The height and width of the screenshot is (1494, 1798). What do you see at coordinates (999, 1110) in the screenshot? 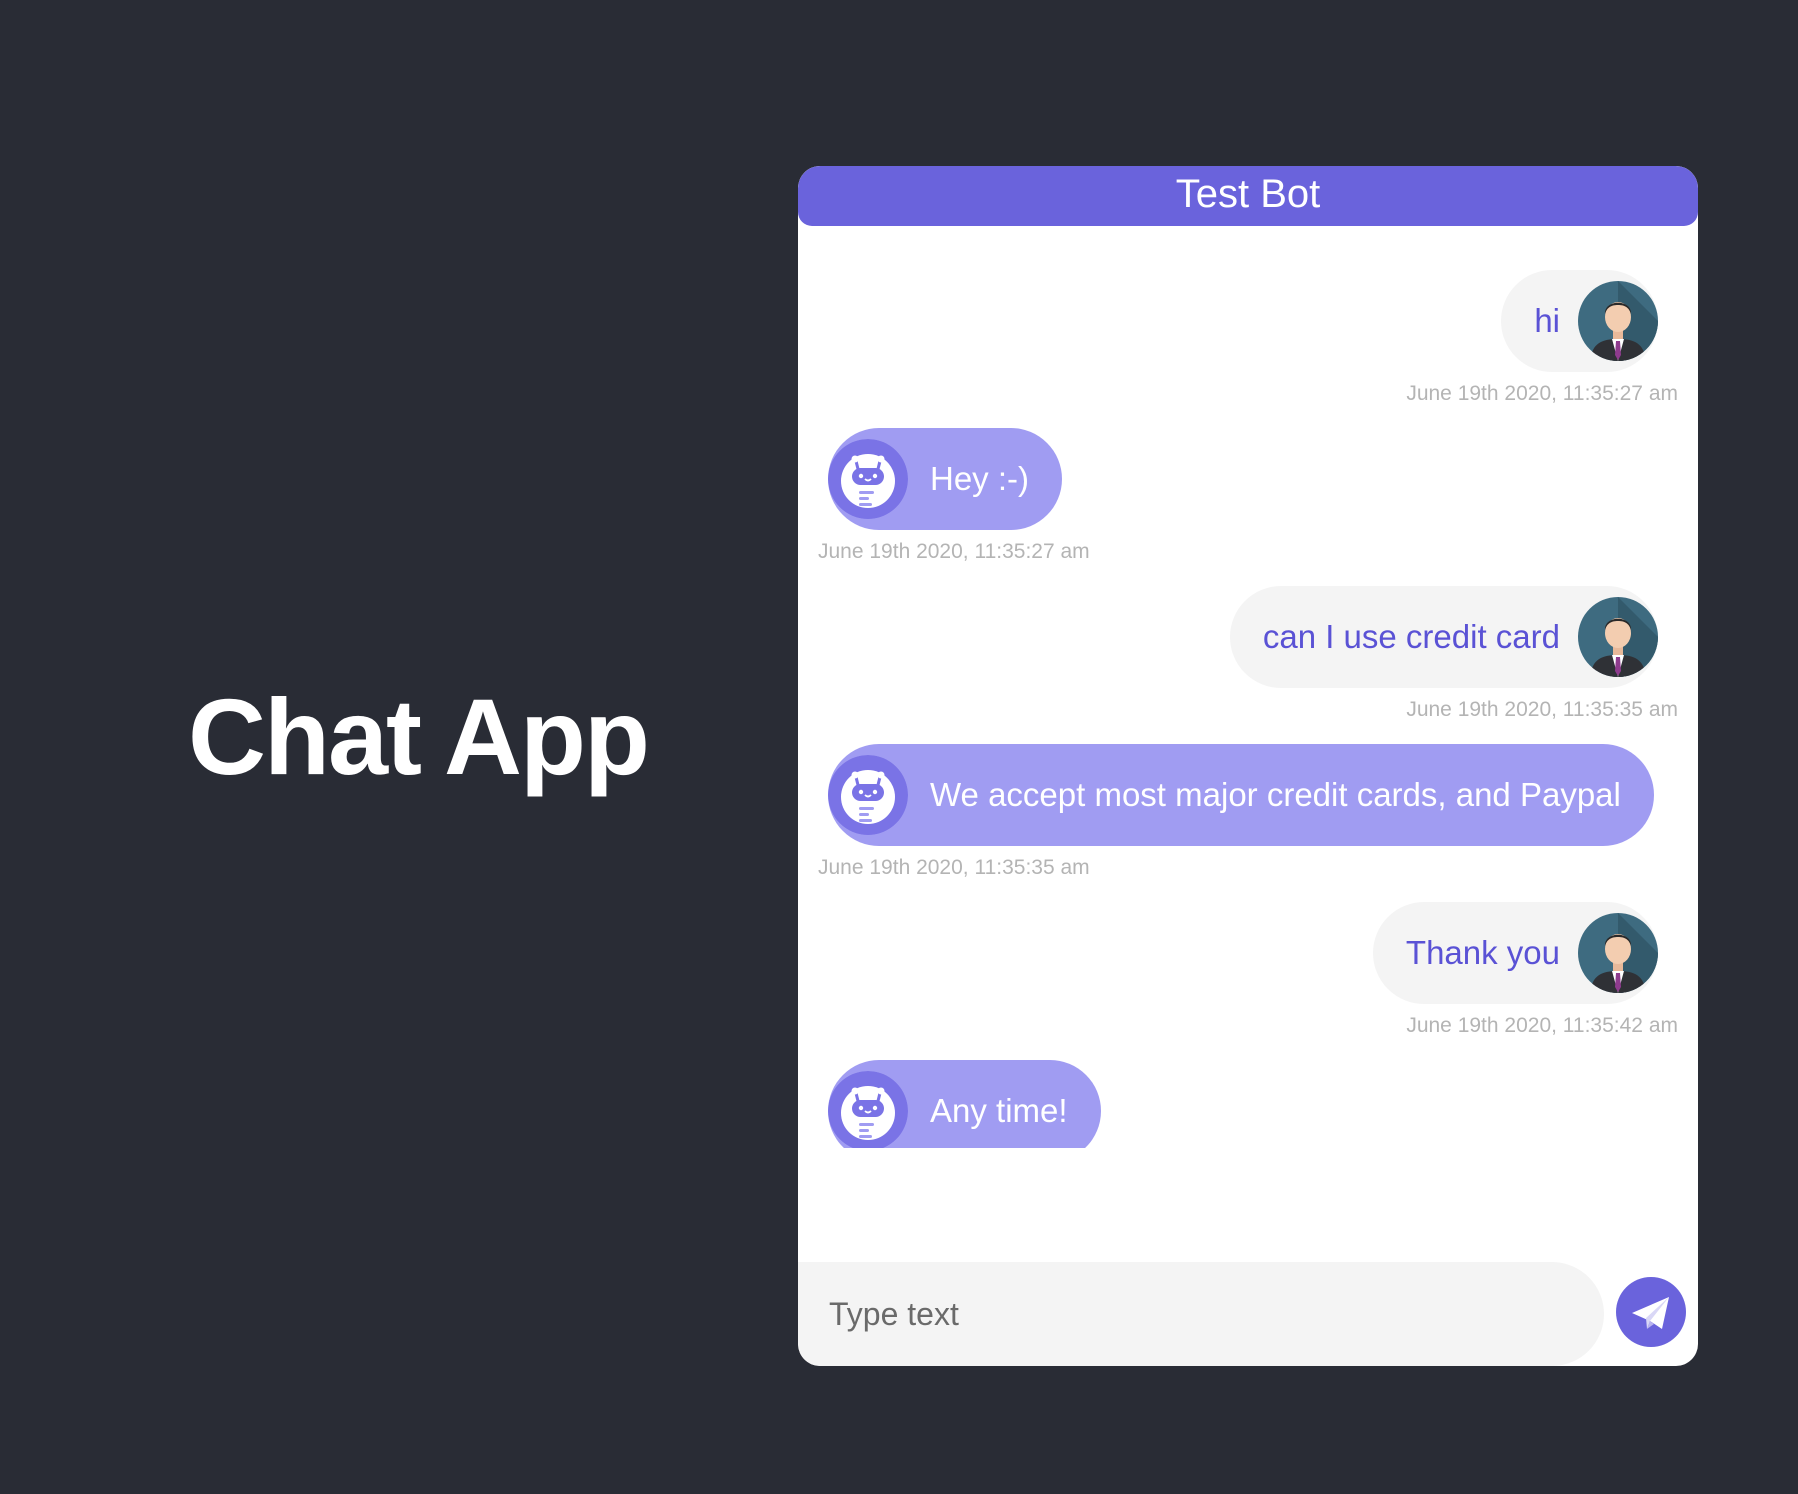
I see `message-text: Any time!` at bounding box center [999, 1110].